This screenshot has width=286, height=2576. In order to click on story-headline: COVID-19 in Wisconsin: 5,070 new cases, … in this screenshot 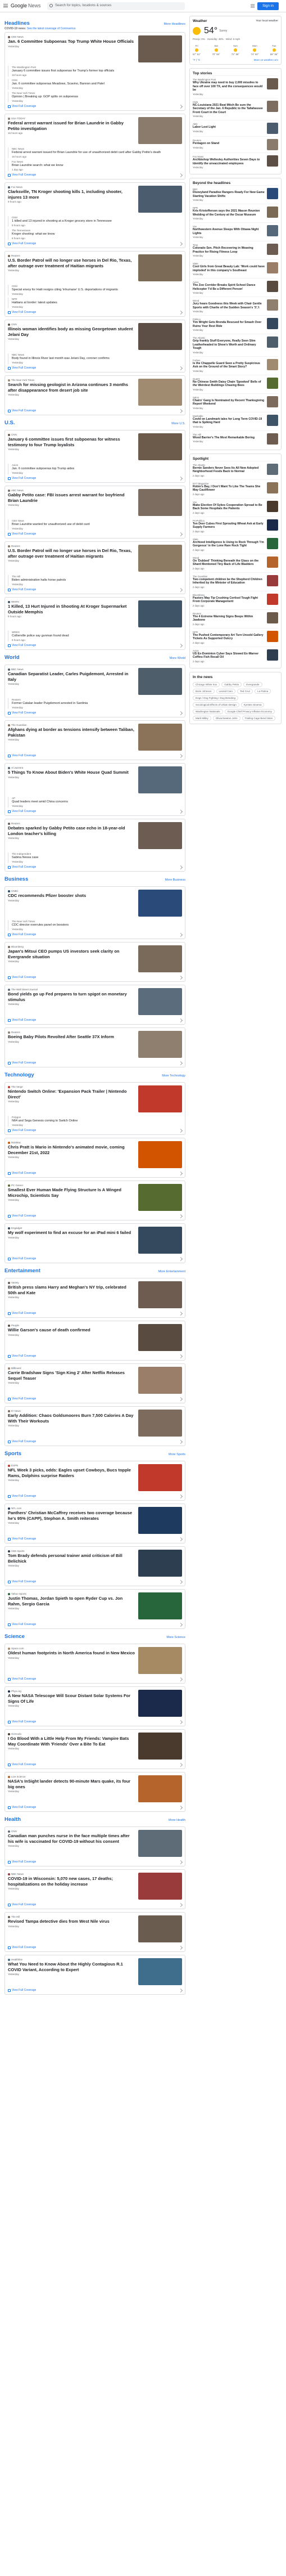, I will do `click(71, 1881)`.